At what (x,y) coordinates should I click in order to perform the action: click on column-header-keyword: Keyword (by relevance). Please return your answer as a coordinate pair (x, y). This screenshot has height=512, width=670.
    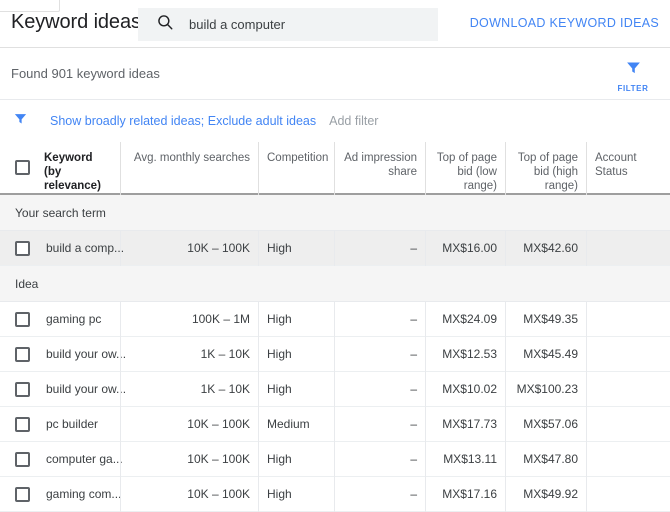
    Looking at the image, I should click on (60, 168).